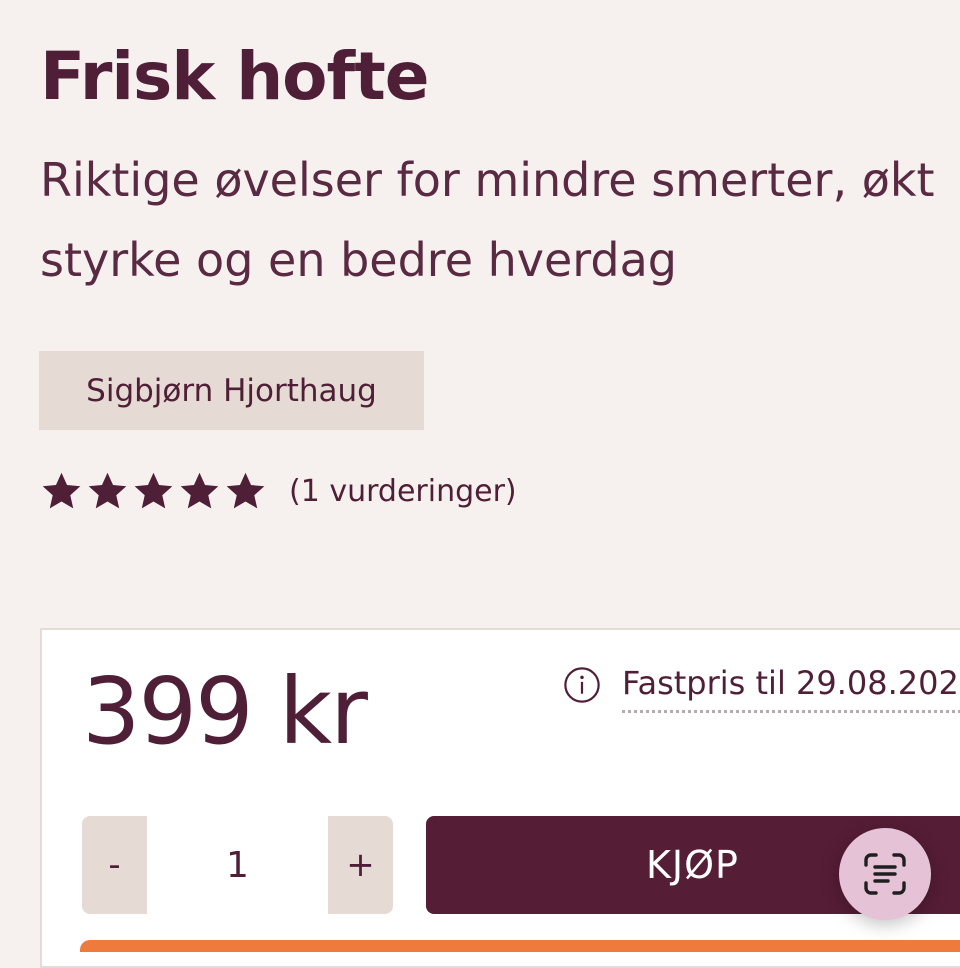 This screenshot has width=960, height=968. I want to click on rating-count: (1 vurderinger), so click(403, 491).